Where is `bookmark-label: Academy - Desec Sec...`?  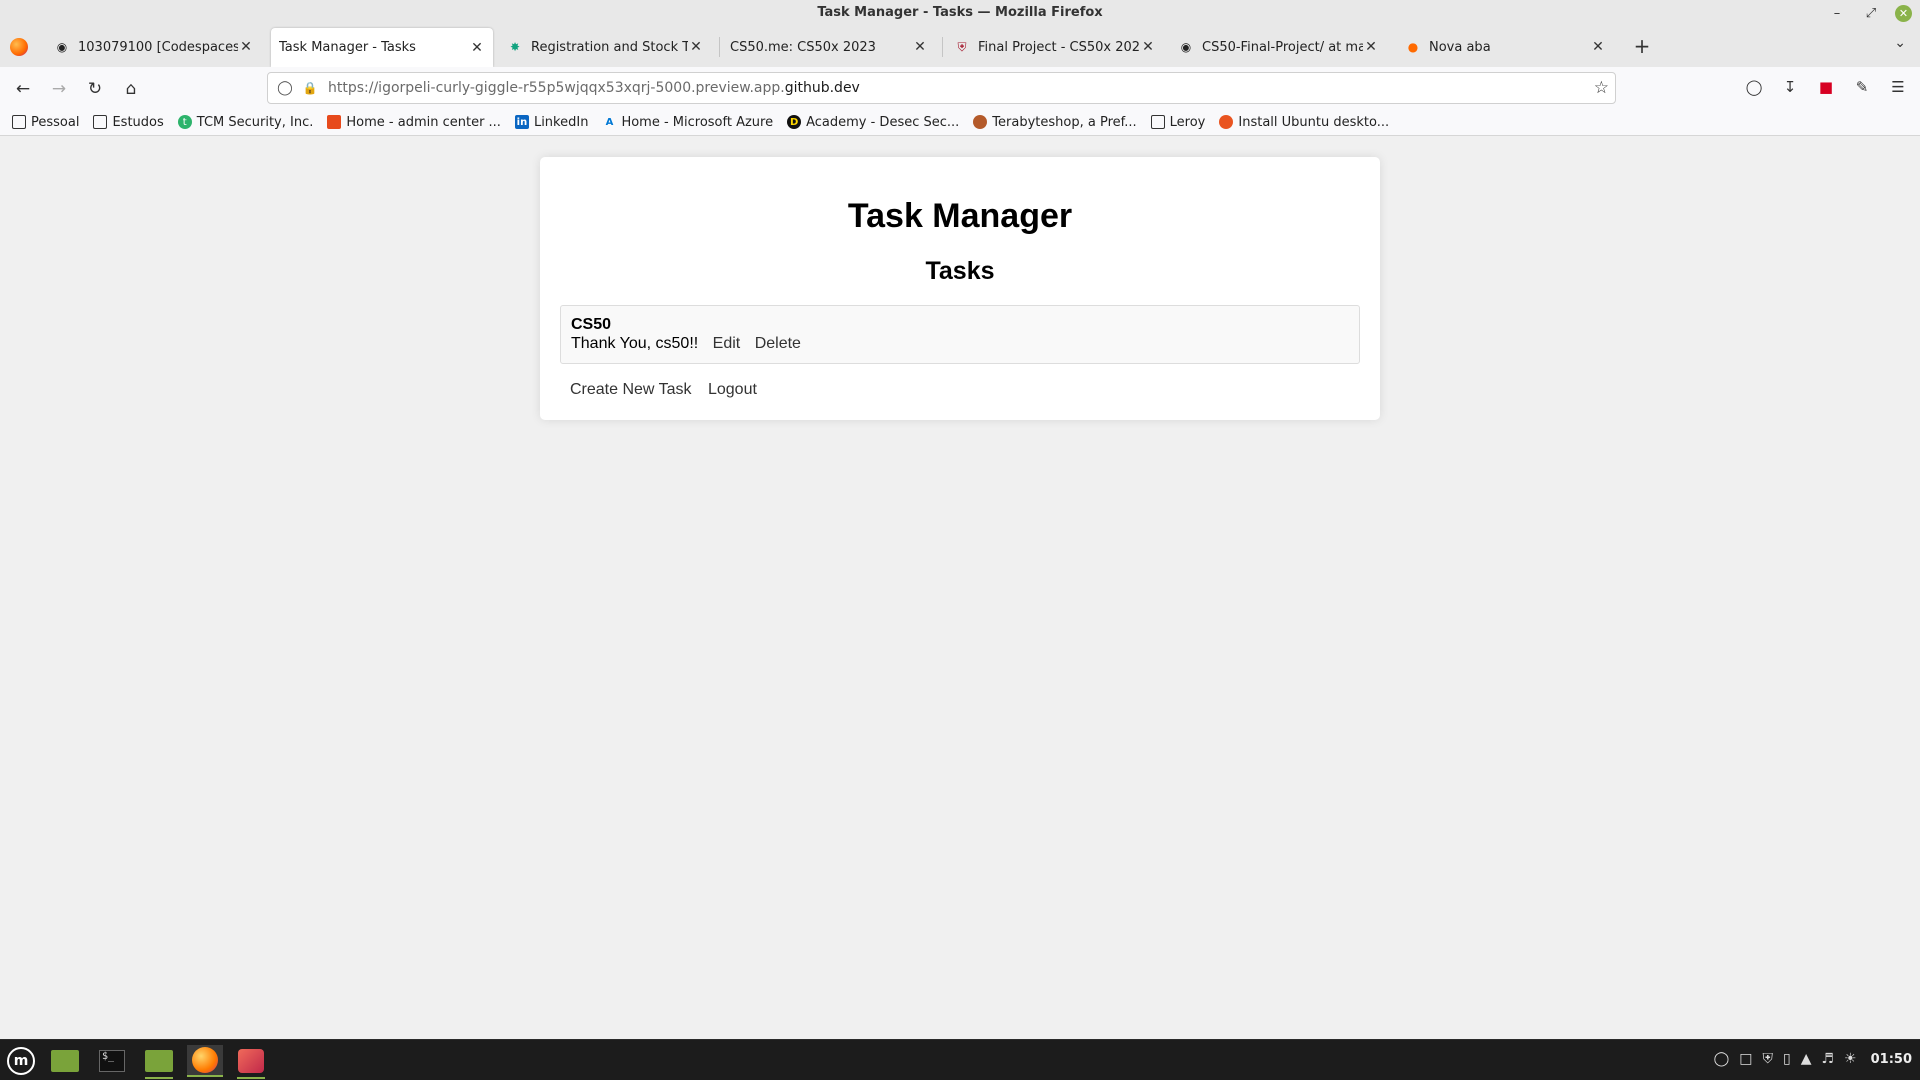
bookmark-label: Academy - Desec Sec... is located at coordinates (883, 122).